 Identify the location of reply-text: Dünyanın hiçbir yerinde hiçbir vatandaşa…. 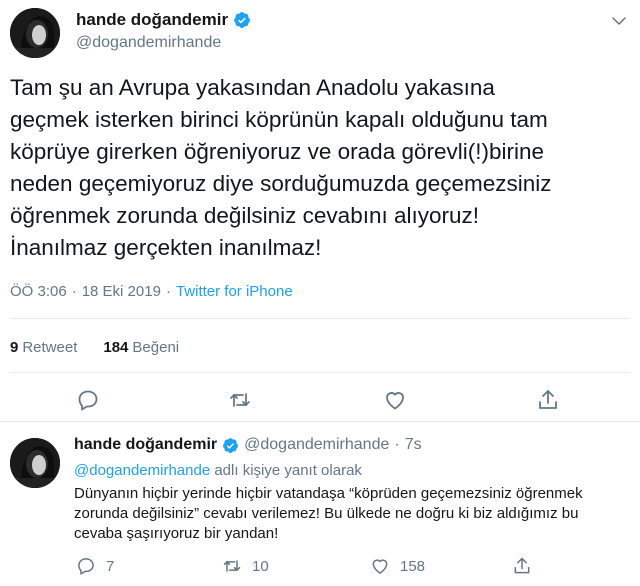
(328, 513).